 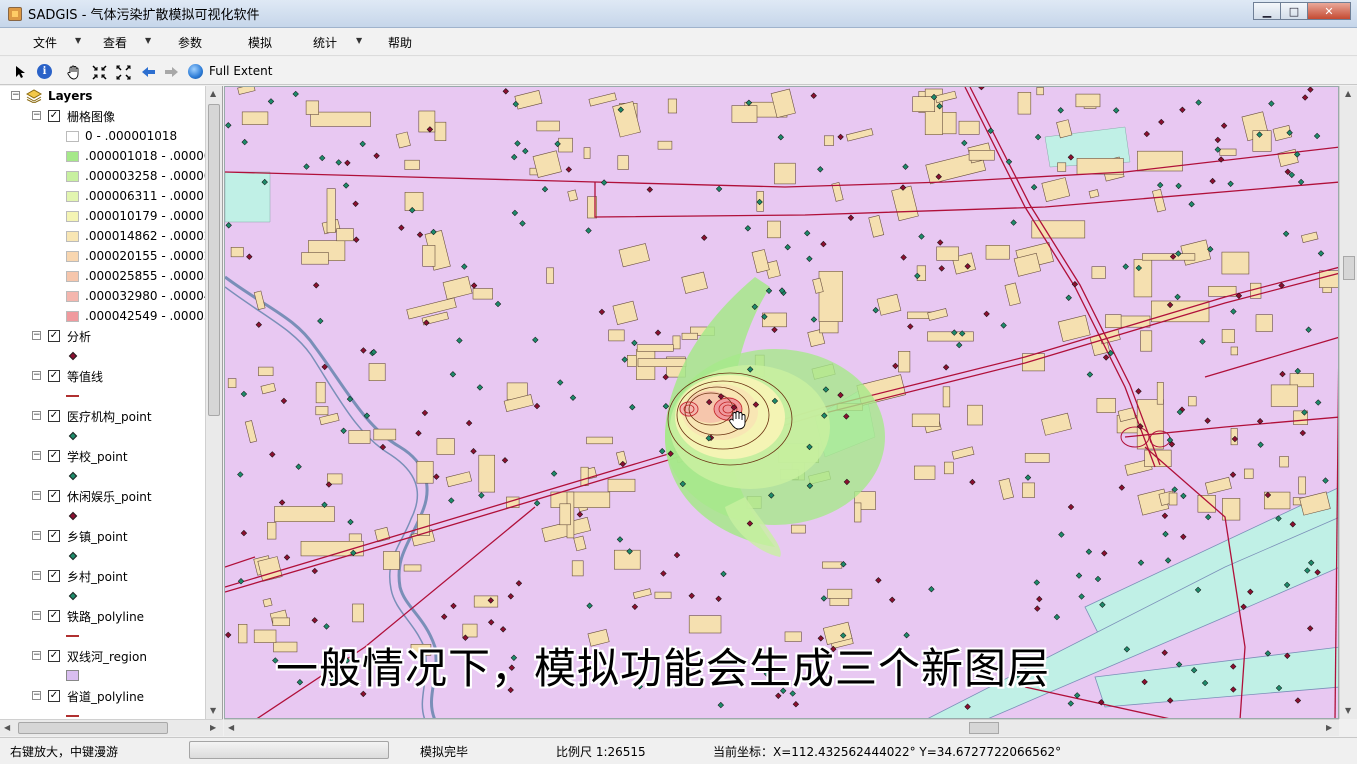 What do you see at coordinates (102, 576) in the screenshot?
I see `toc-layer-item: − ✓ 乡村_point` at bounding box center [102, 576].